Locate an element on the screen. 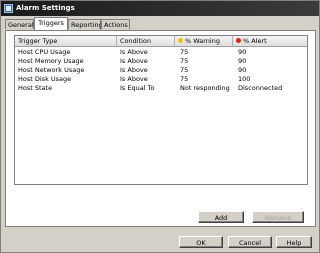 Image resolution: width=320 pixels, height=253 pixels. cell-trigger-type: Host CPU Usage is located at coordinates (44, 52).